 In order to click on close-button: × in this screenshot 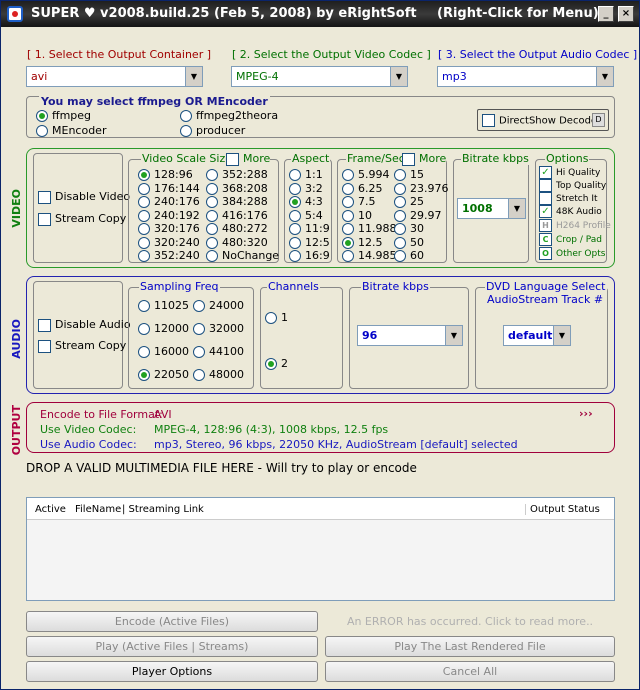, I will do `click(626, 14)`.